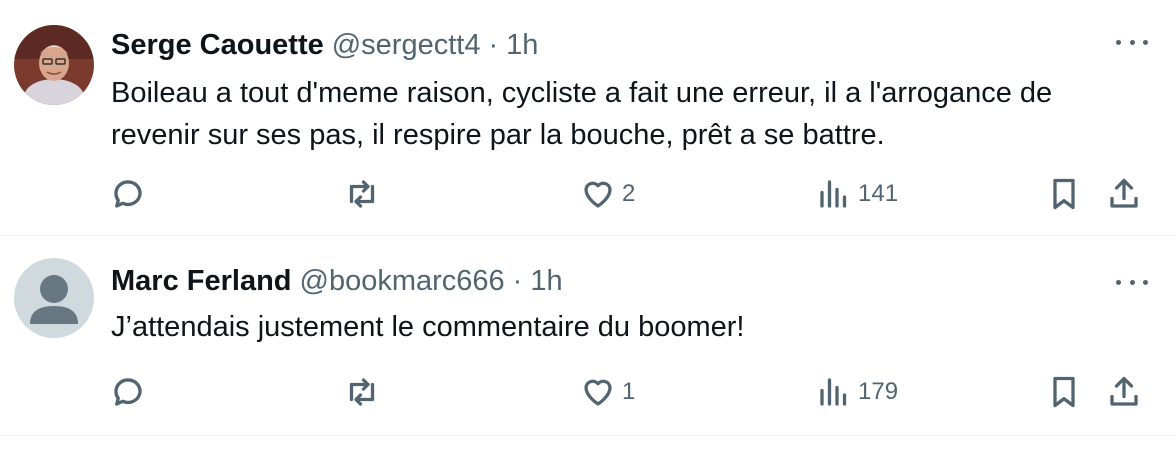 The width and height of the screenshot is (1176, 460). I want to click on views-button: 179, so click(857, 392).